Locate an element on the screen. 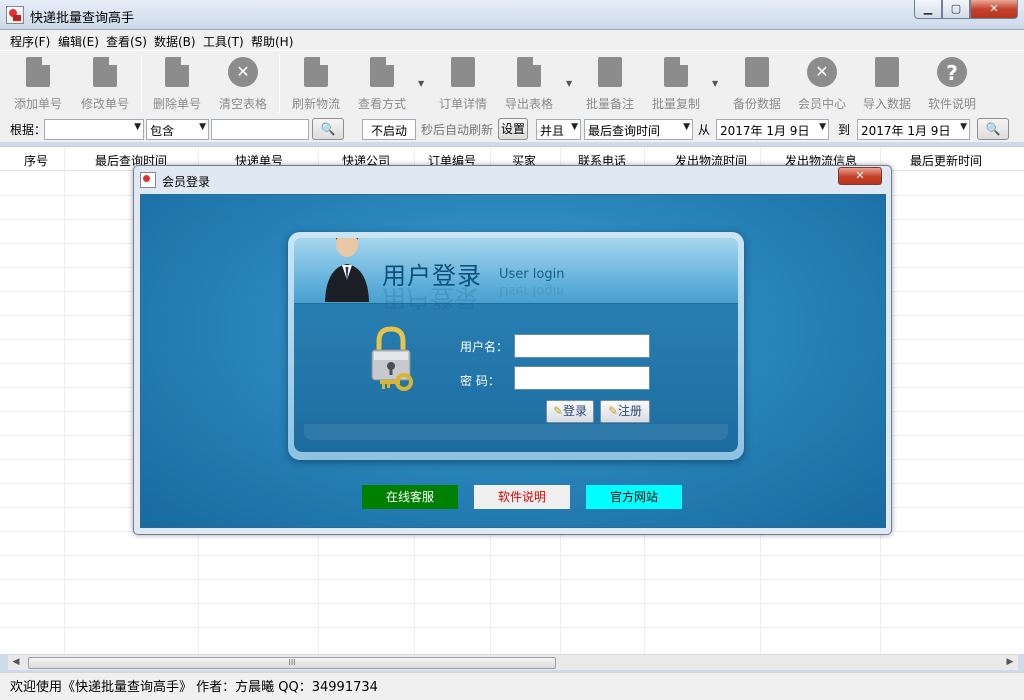 The image size is (1024, 700). menu-bar: 程序(F) 编辑(E) 查看(S) 数据(B) 工具(T) 帮助(H) is located at coordinates (512, 40).